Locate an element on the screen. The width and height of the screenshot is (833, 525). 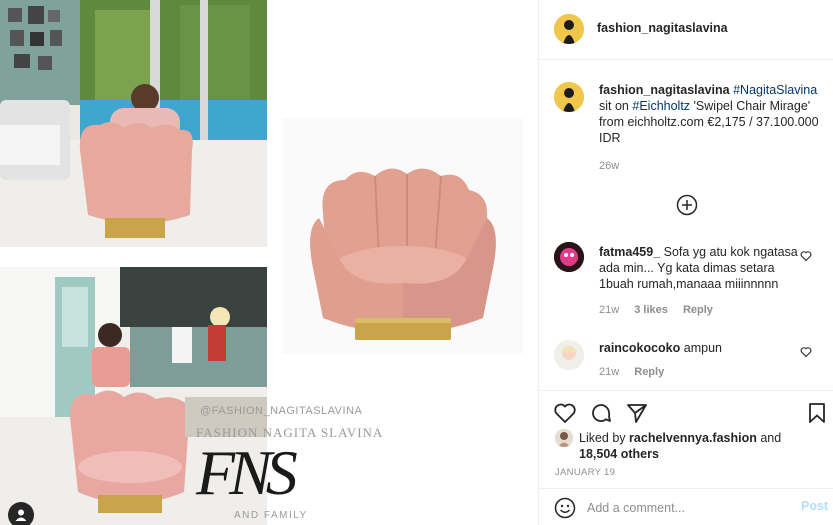
watermark-monogram: FNS is located at coordinates (247, 472).